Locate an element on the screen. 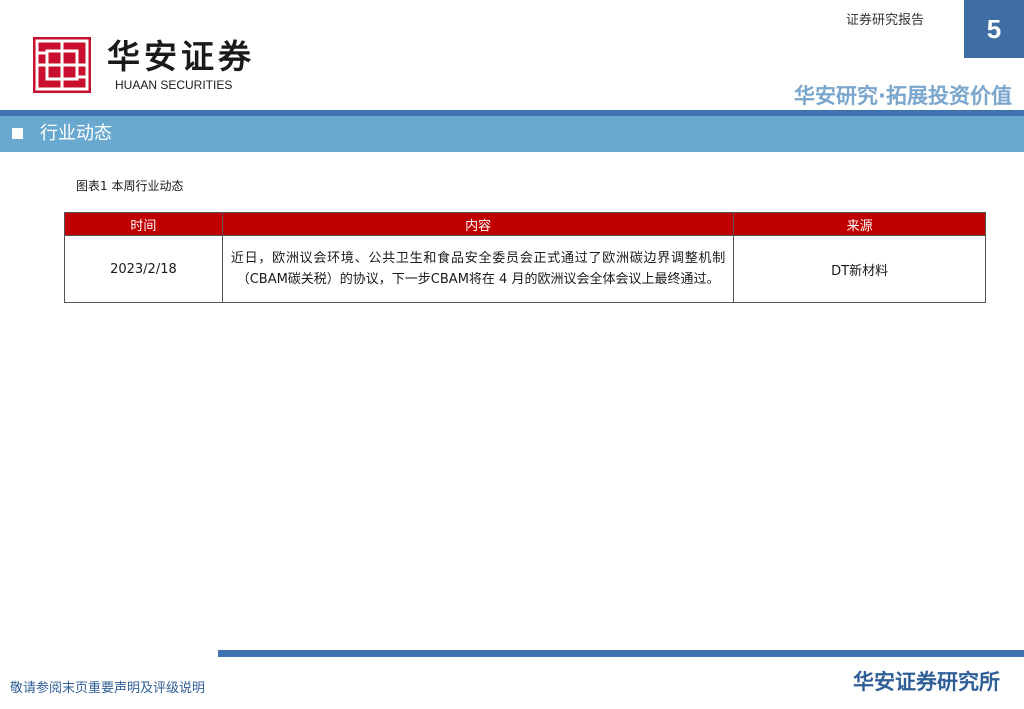 Image resolution: width=1024 pixels, height=709 pixels. section-header-bar is located at coordinates (512, 134).